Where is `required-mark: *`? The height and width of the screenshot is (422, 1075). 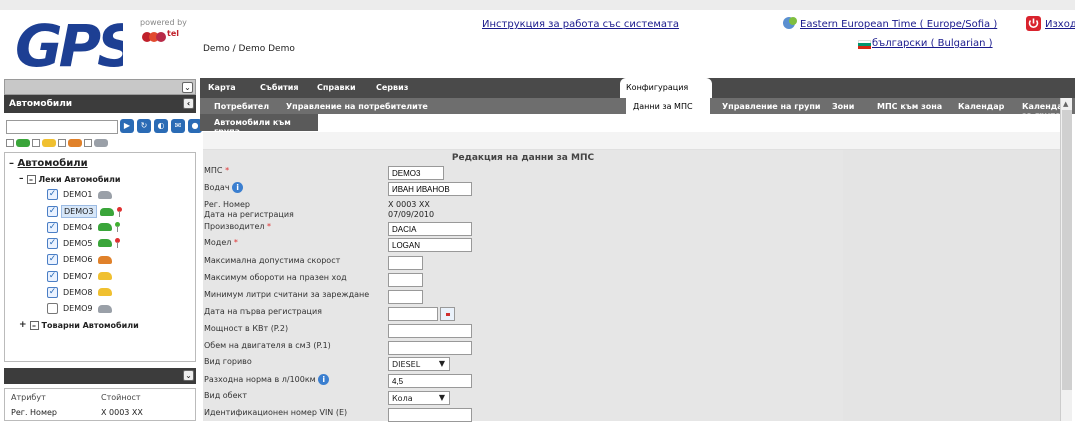
required-mark: * is located at coordinates (227, 170).